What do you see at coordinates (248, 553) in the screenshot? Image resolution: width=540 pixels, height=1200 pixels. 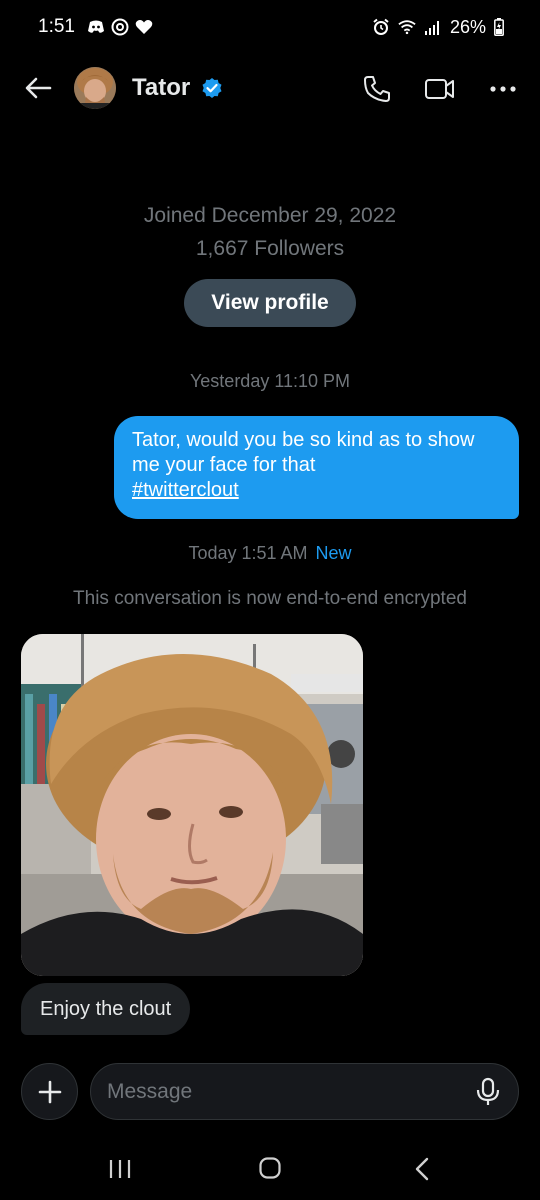 I see `timestamp-text: Today 1:51 AM` at bounding box center [248, 553].